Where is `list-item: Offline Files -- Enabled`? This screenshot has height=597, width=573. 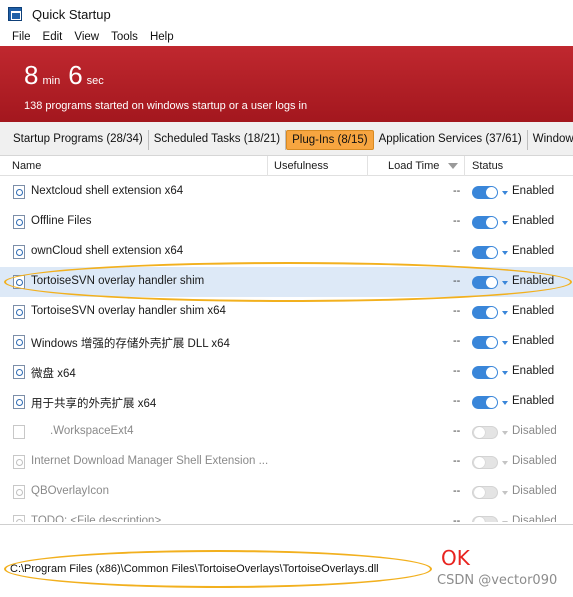 list-item: Offline Files -- Enabled is located at coordinates (286, 222).